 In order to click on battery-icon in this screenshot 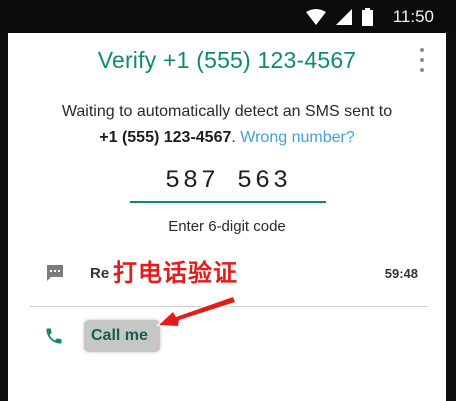, I will do `click(367, 16)`.